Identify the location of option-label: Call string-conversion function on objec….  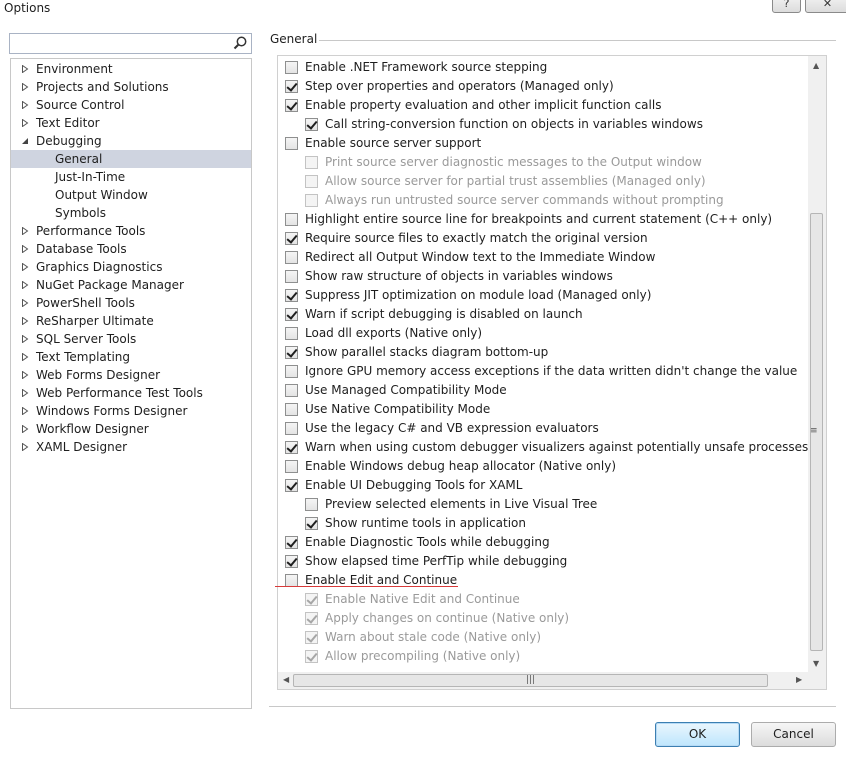
(514, 124).